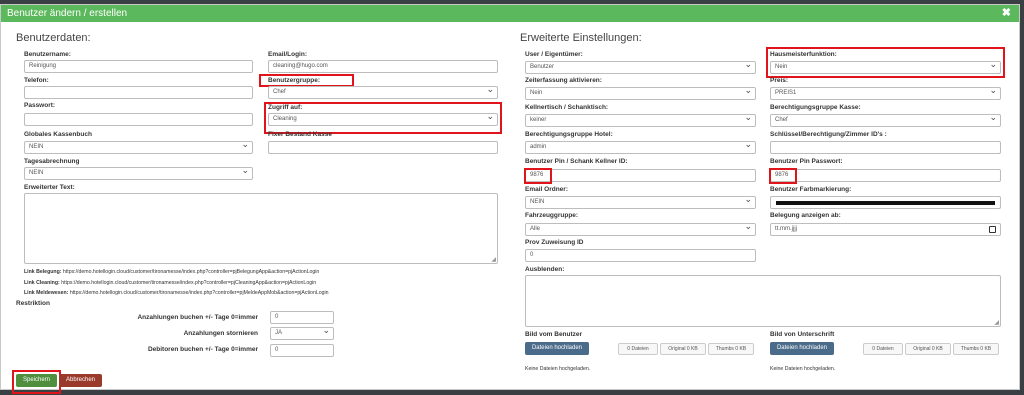 The width and height of the screenshot is (1024, 395). Describe the element at coordinates (640, 175) in the screenshot. I see `pin-input: 9876` at that location.